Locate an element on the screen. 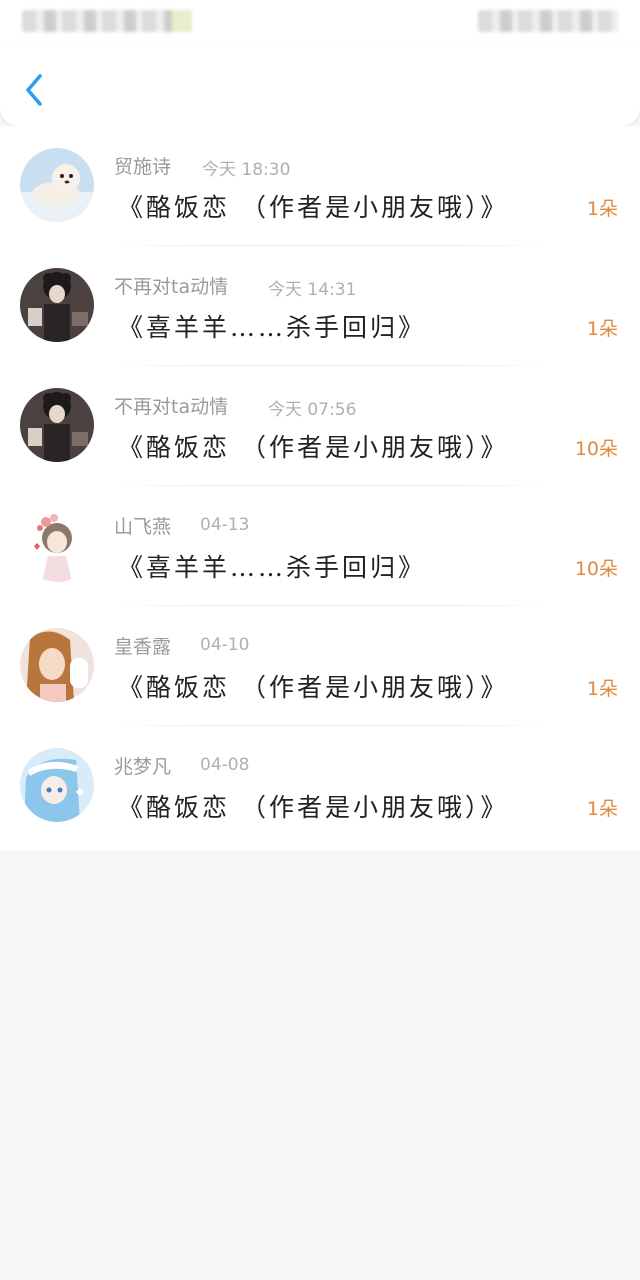  back-button is located at coordinates (36, 90).